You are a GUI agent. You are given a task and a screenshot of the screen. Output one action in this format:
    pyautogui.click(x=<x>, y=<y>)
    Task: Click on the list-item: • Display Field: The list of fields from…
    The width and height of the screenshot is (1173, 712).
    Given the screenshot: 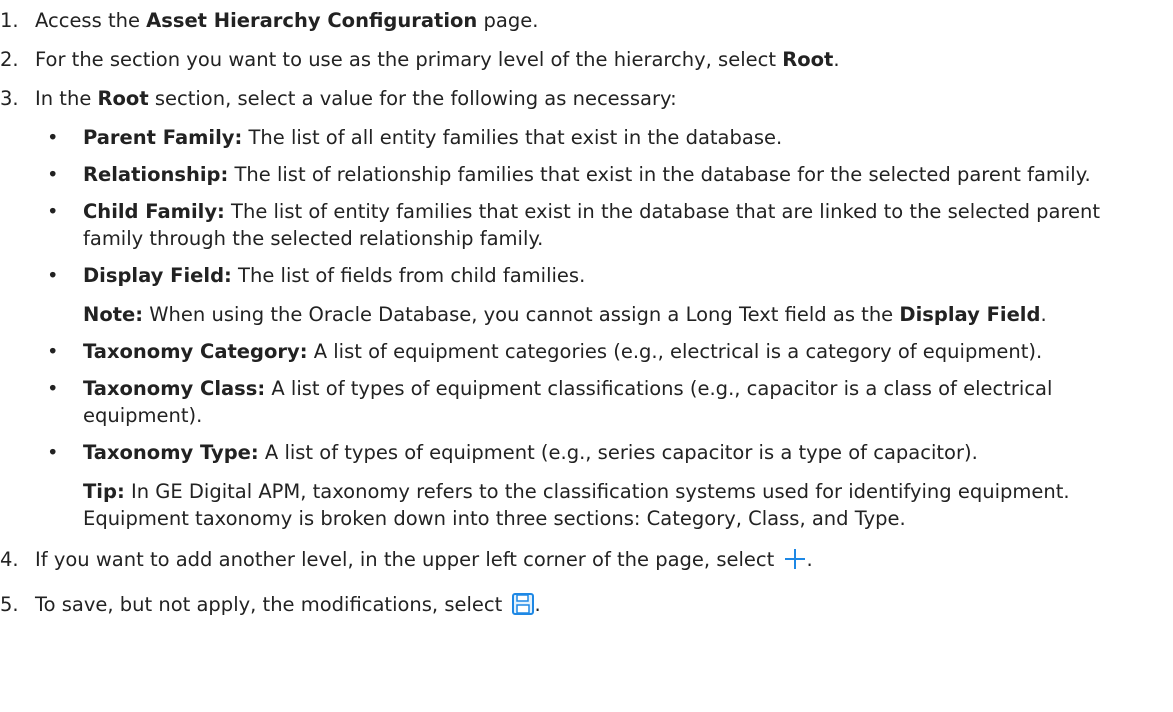 What is the action you would take?
    pyautogui.click(x=604, y=295)
    